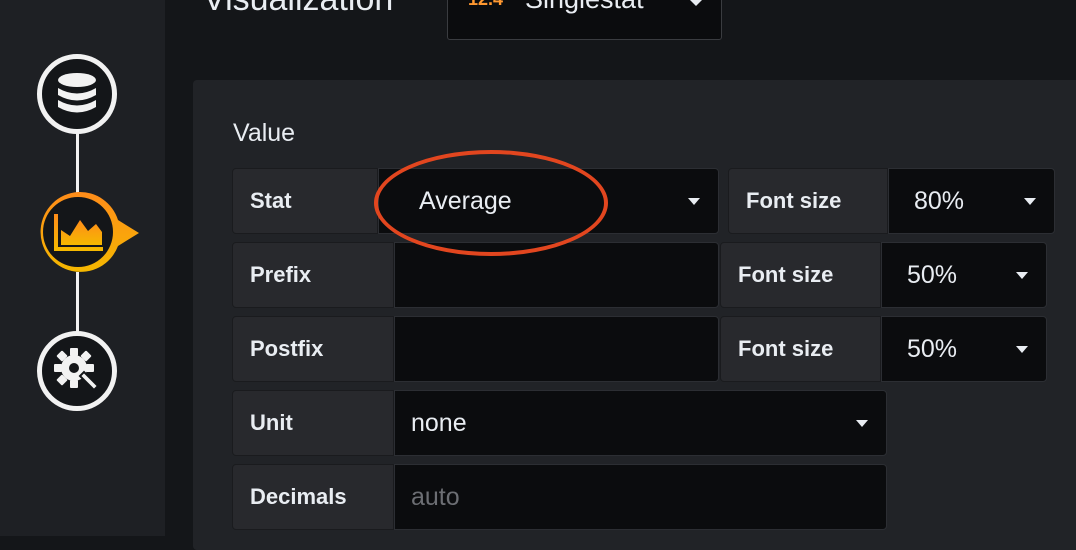  What do you see at coordinates (932, 274) in the screenshot?
I see `prefix-font-size-value: 50%` at bounding box center [932, 274].